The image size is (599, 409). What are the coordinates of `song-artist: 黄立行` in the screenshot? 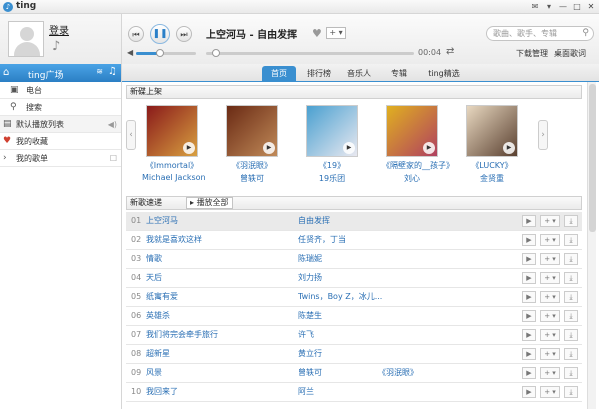 It's located at (310, 354).